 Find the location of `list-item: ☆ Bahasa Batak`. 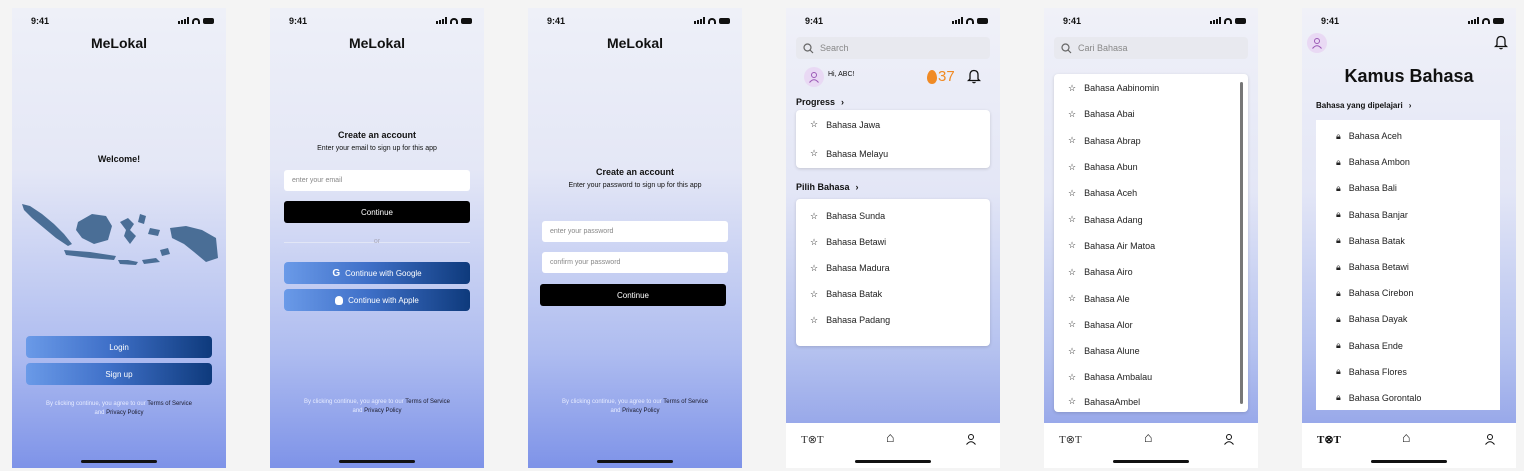

list-item: ☆ Bahasa Batak is located at coordinates (893, 294).